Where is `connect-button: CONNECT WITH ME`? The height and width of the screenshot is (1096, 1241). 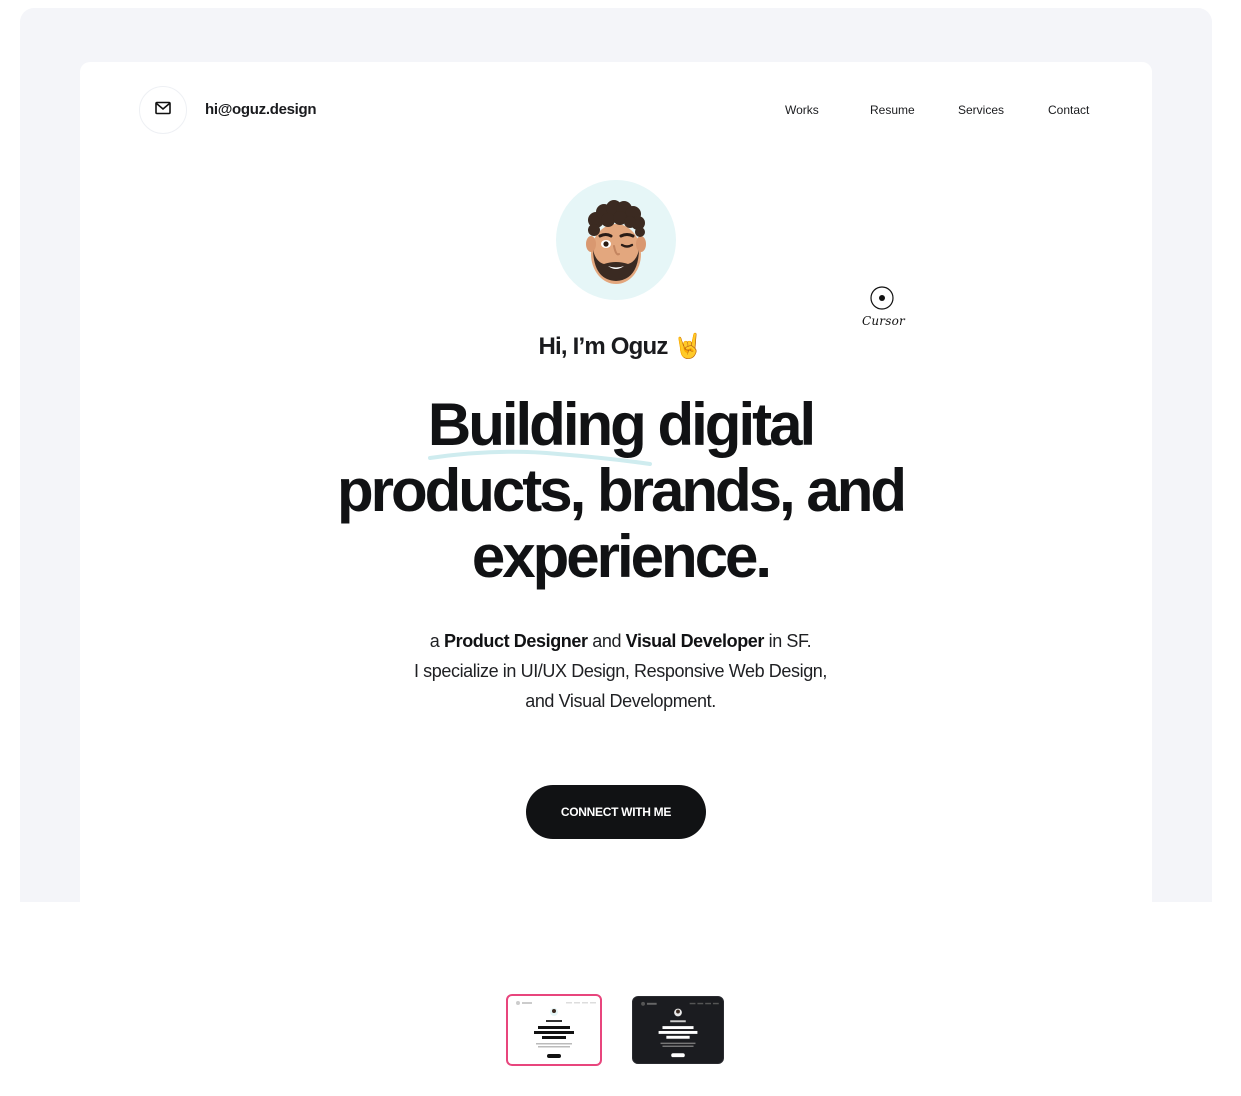 connect-button: CONNECT WITH ME is located at coordinates (616, 812).